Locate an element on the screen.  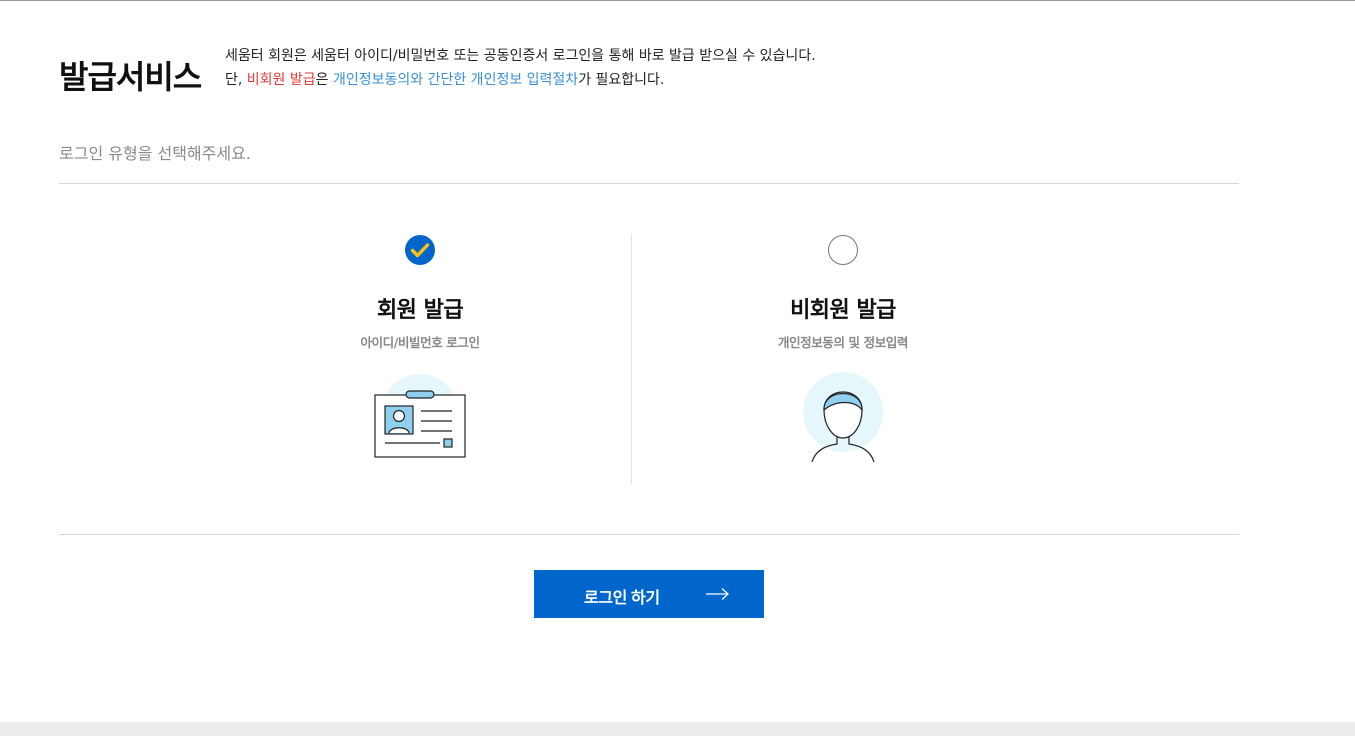
unchecked-radio-icon is located at coordinates (843, 250).